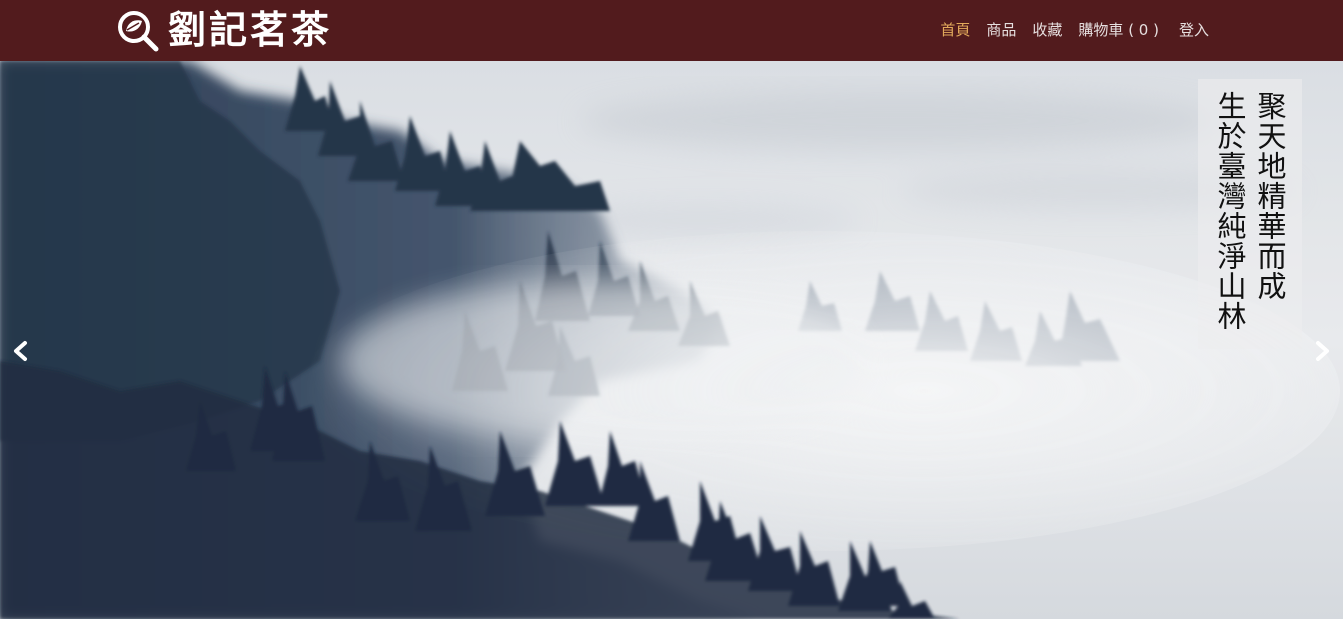 The image size is (1343, 619). I want to click on chevron-right-icon, so click(1322, 351).